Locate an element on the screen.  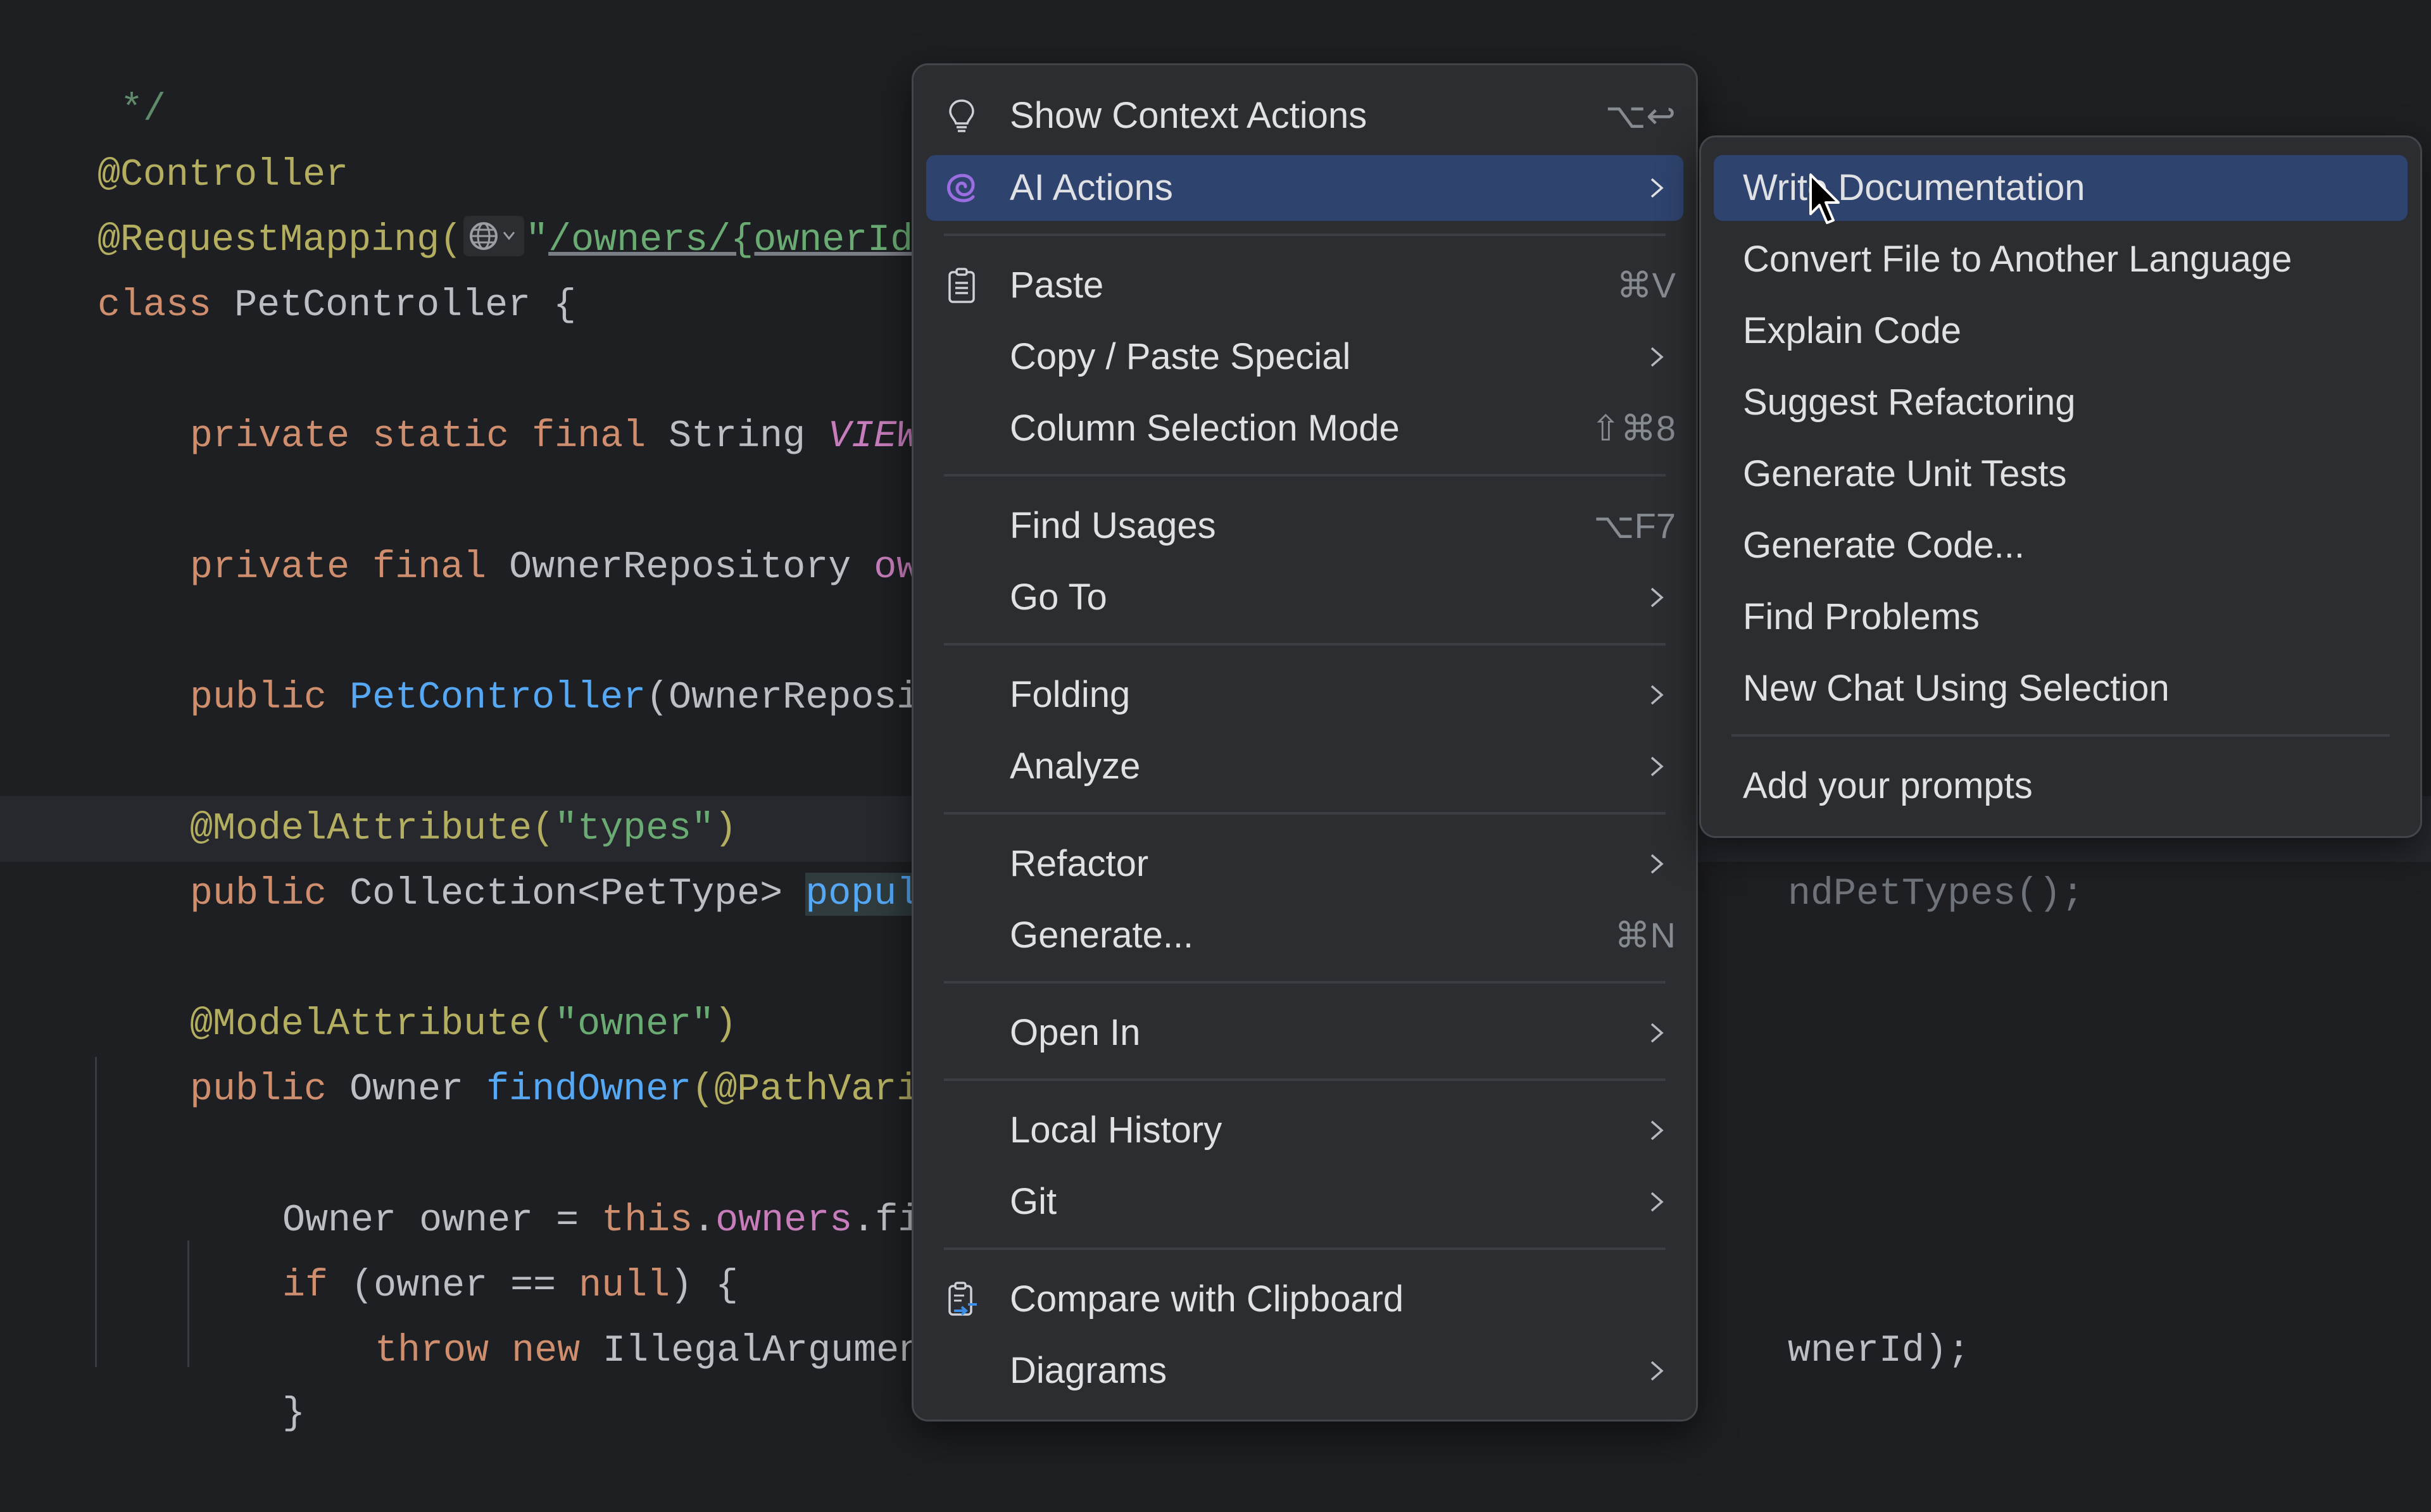
submenu-item-generate-unit-tests: Generate Unit Tests is located at coordinates (2061, 474).